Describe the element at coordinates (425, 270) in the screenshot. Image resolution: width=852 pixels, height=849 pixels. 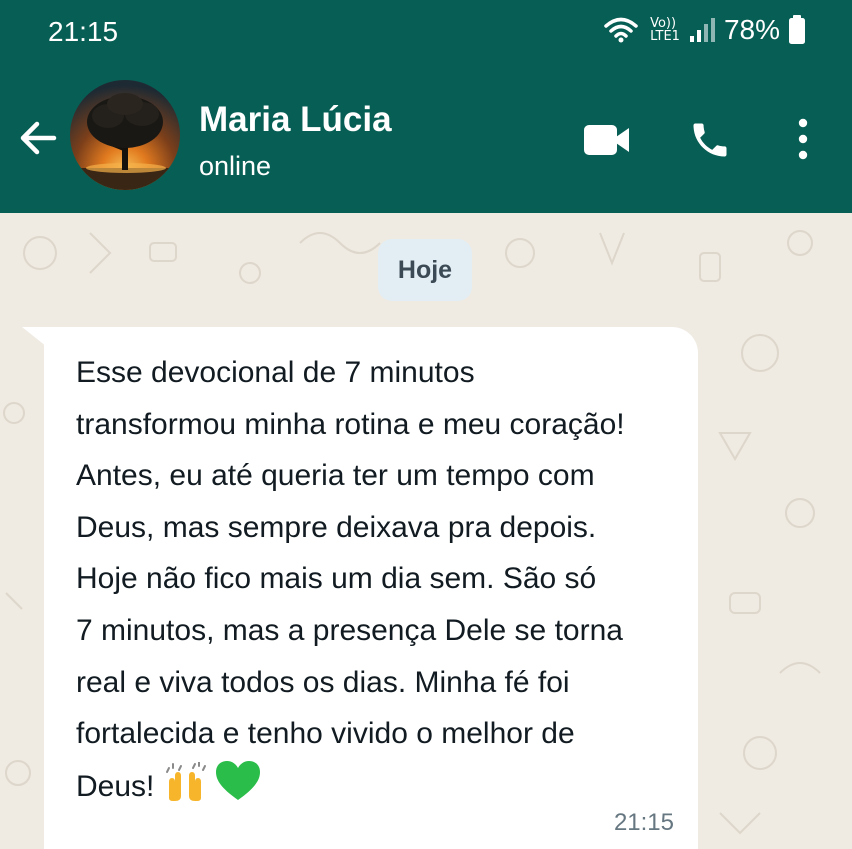
I see `date-chip: Hoje` at that location.